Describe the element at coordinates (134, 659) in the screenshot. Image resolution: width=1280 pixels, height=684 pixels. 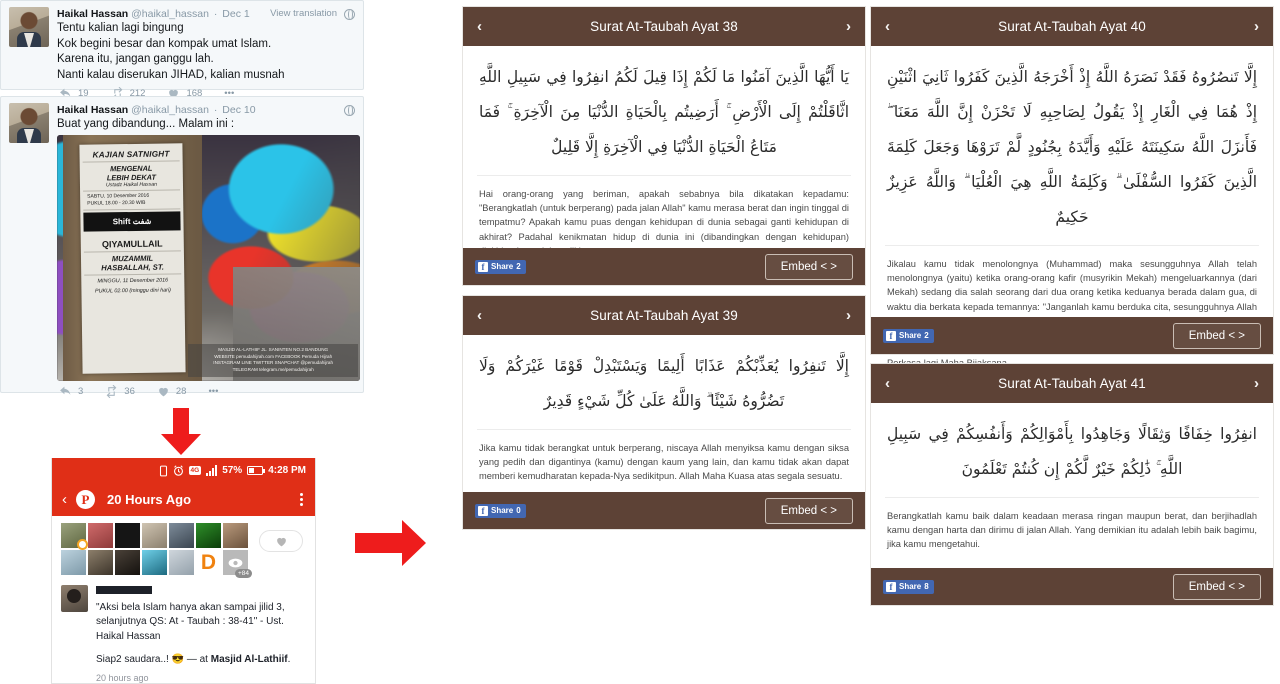
I see `post-subtext-text: Siap2 saudara..!` at that location.